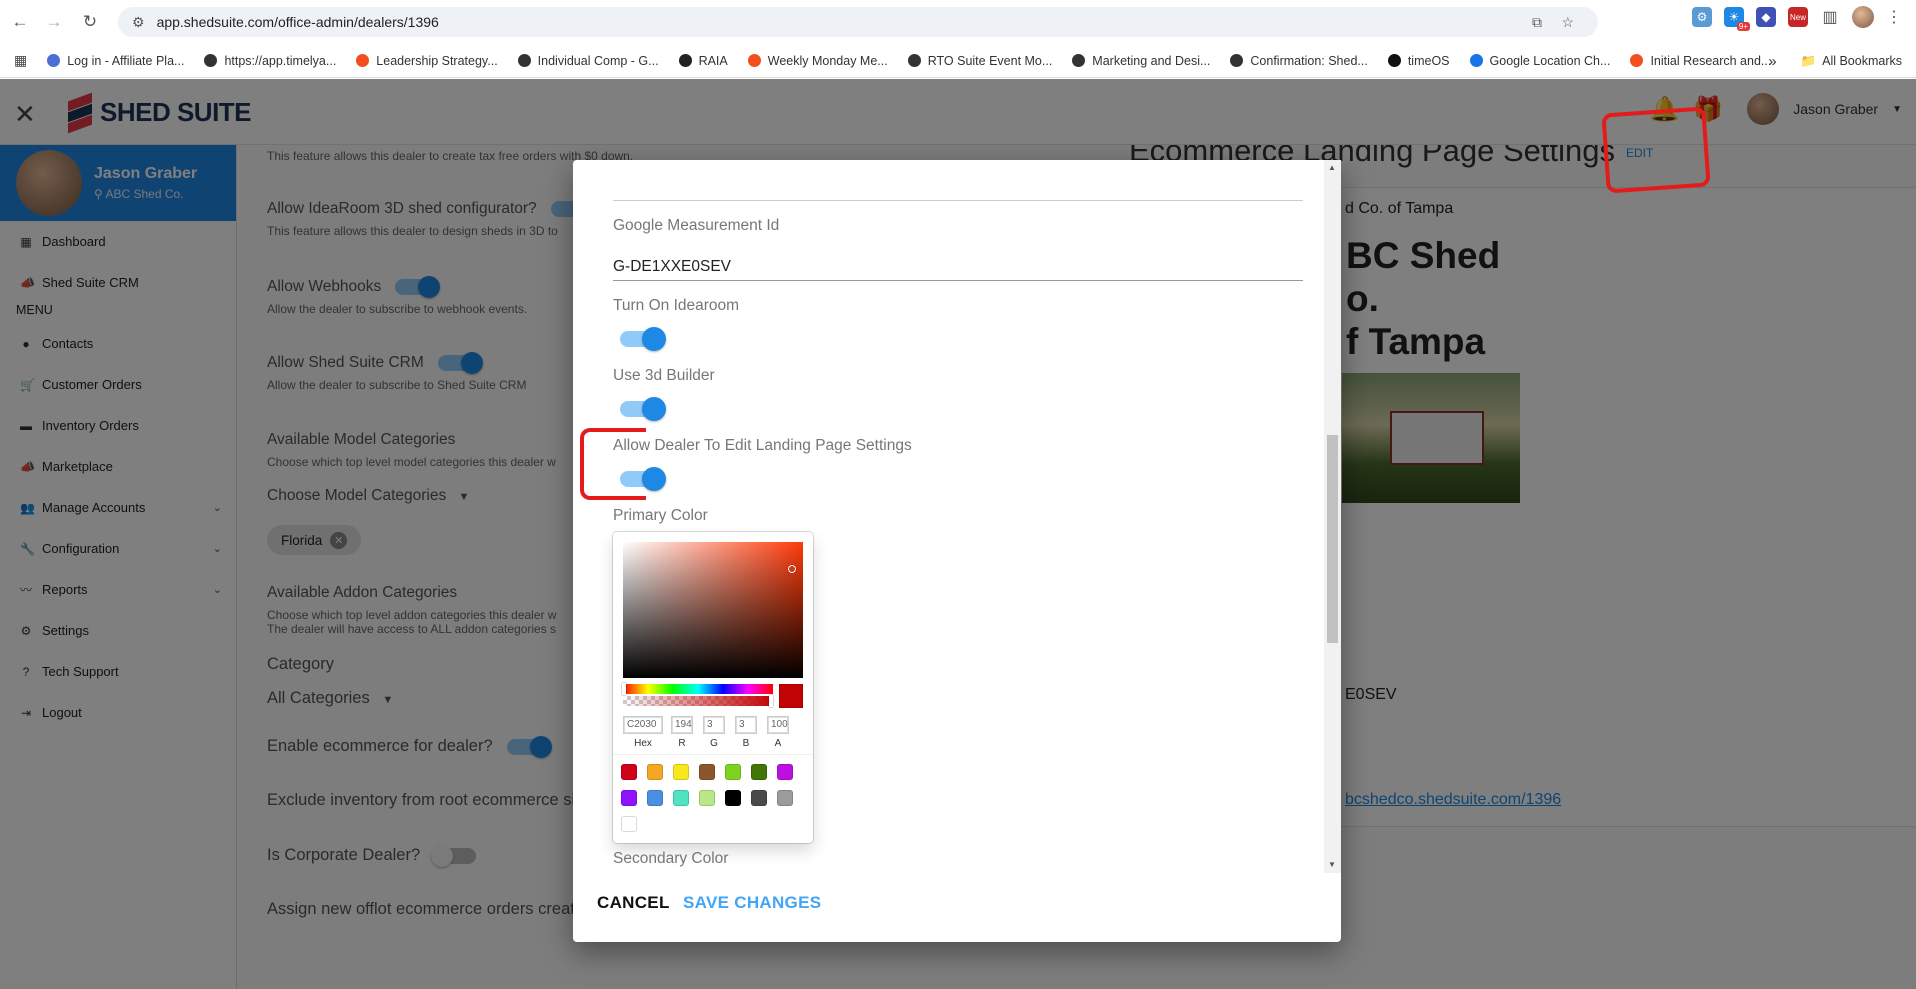 The height and width of the screenshot is (989, 1916). I want to click on scroll-down-icon: ▼, so click(1332, 864).